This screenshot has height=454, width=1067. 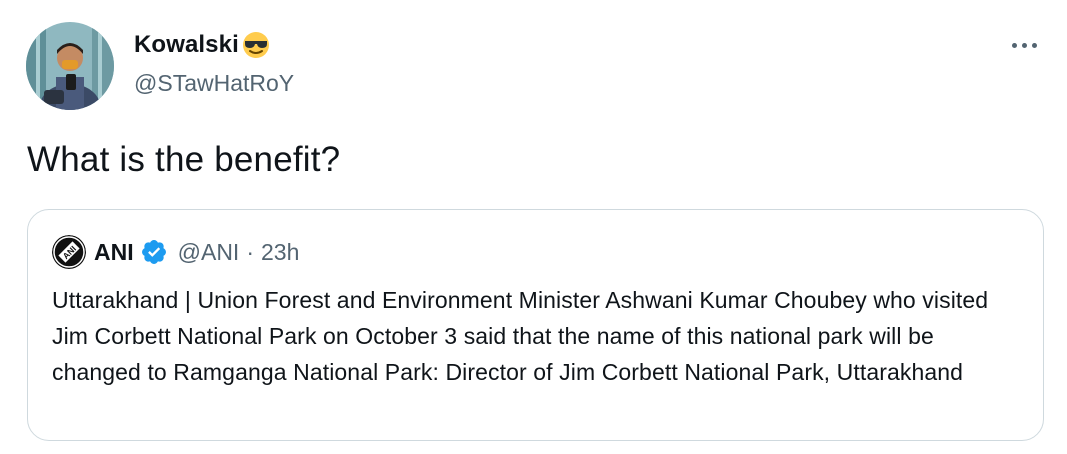 What do you see at coordinates (256, 45) in the screenshot?
I see `sunglasses-emoji-icon` at bounding box center [256, 45].